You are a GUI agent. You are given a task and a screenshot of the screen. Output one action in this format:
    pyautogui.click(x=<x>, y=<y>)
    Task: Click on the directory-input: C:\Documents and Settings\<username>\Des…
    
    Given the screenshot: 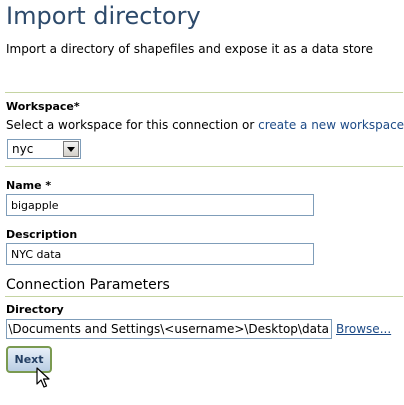 What is the action you would take?
    pyautogui.click(x=169, y=329)
    